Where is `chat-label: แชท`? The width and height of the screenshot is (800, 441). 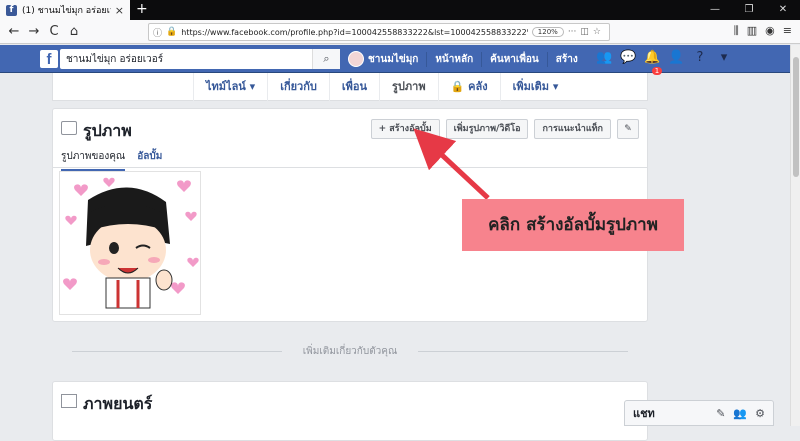 chat-label: แชท is located at coordinates (644, 413).